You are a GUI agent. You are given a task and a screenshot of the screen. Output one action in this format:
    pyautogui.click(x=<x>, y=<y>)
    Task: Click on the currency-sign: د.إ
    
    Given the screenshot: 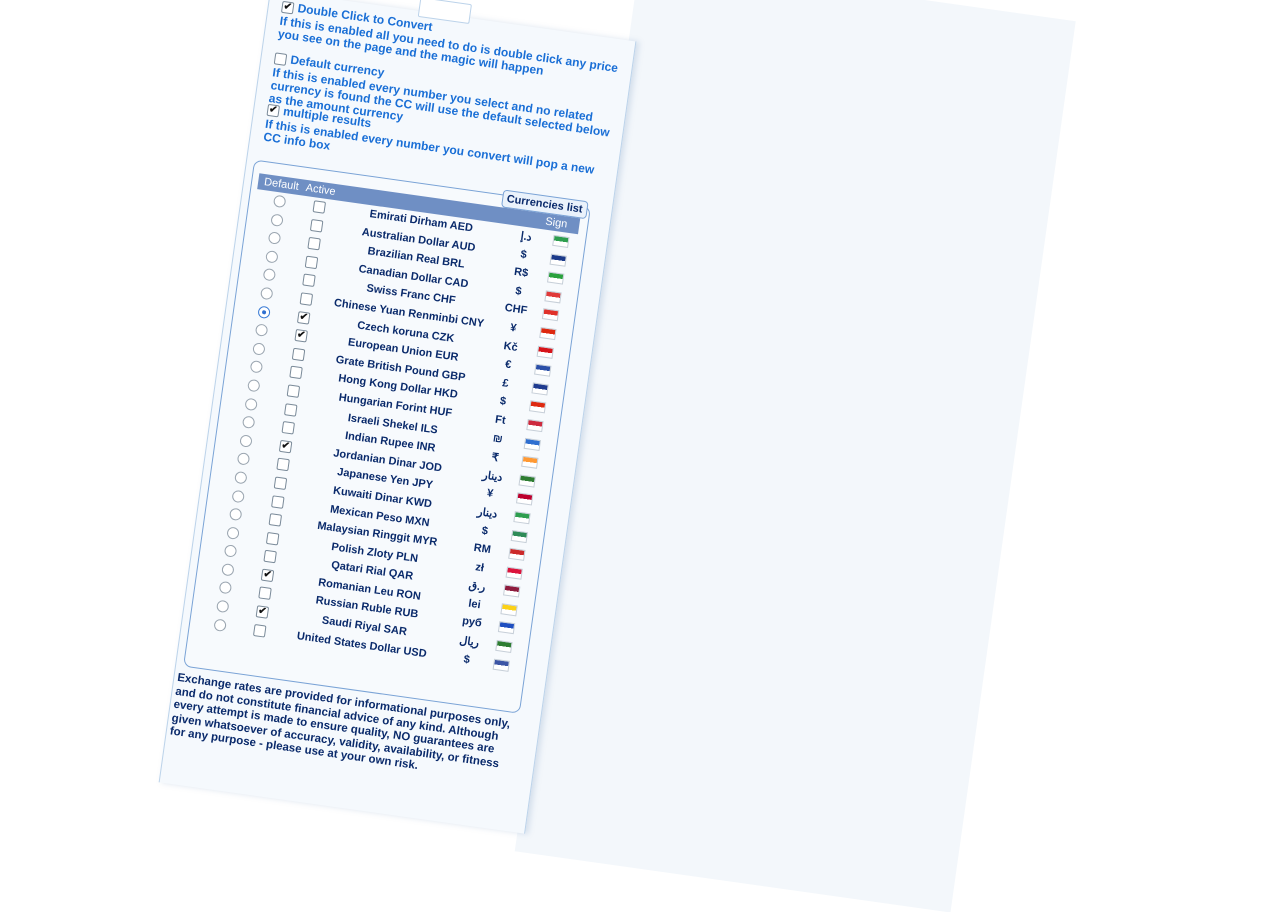 What is the action you would take?
    pyautogui.click(x=526, y=237)
    